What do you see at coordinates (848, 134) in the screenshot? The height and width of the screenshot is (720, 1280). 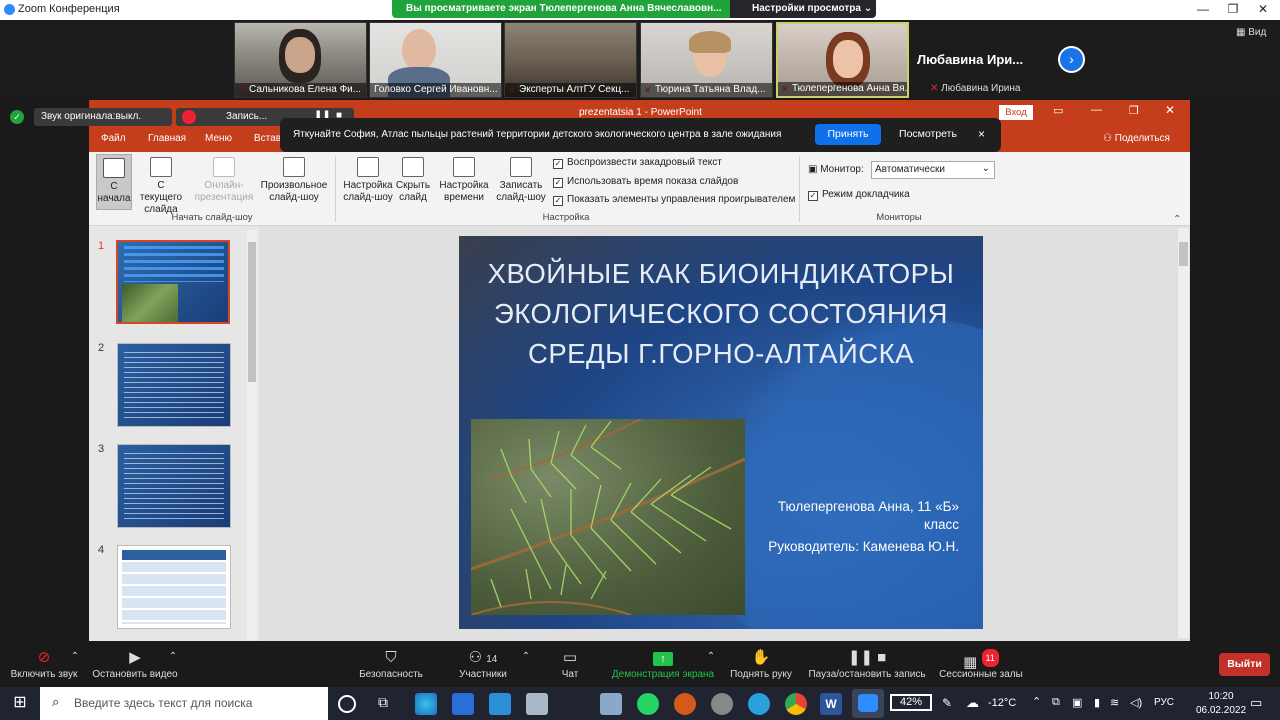 I see `accept-button: Принять` at bounding box center [848, 134].